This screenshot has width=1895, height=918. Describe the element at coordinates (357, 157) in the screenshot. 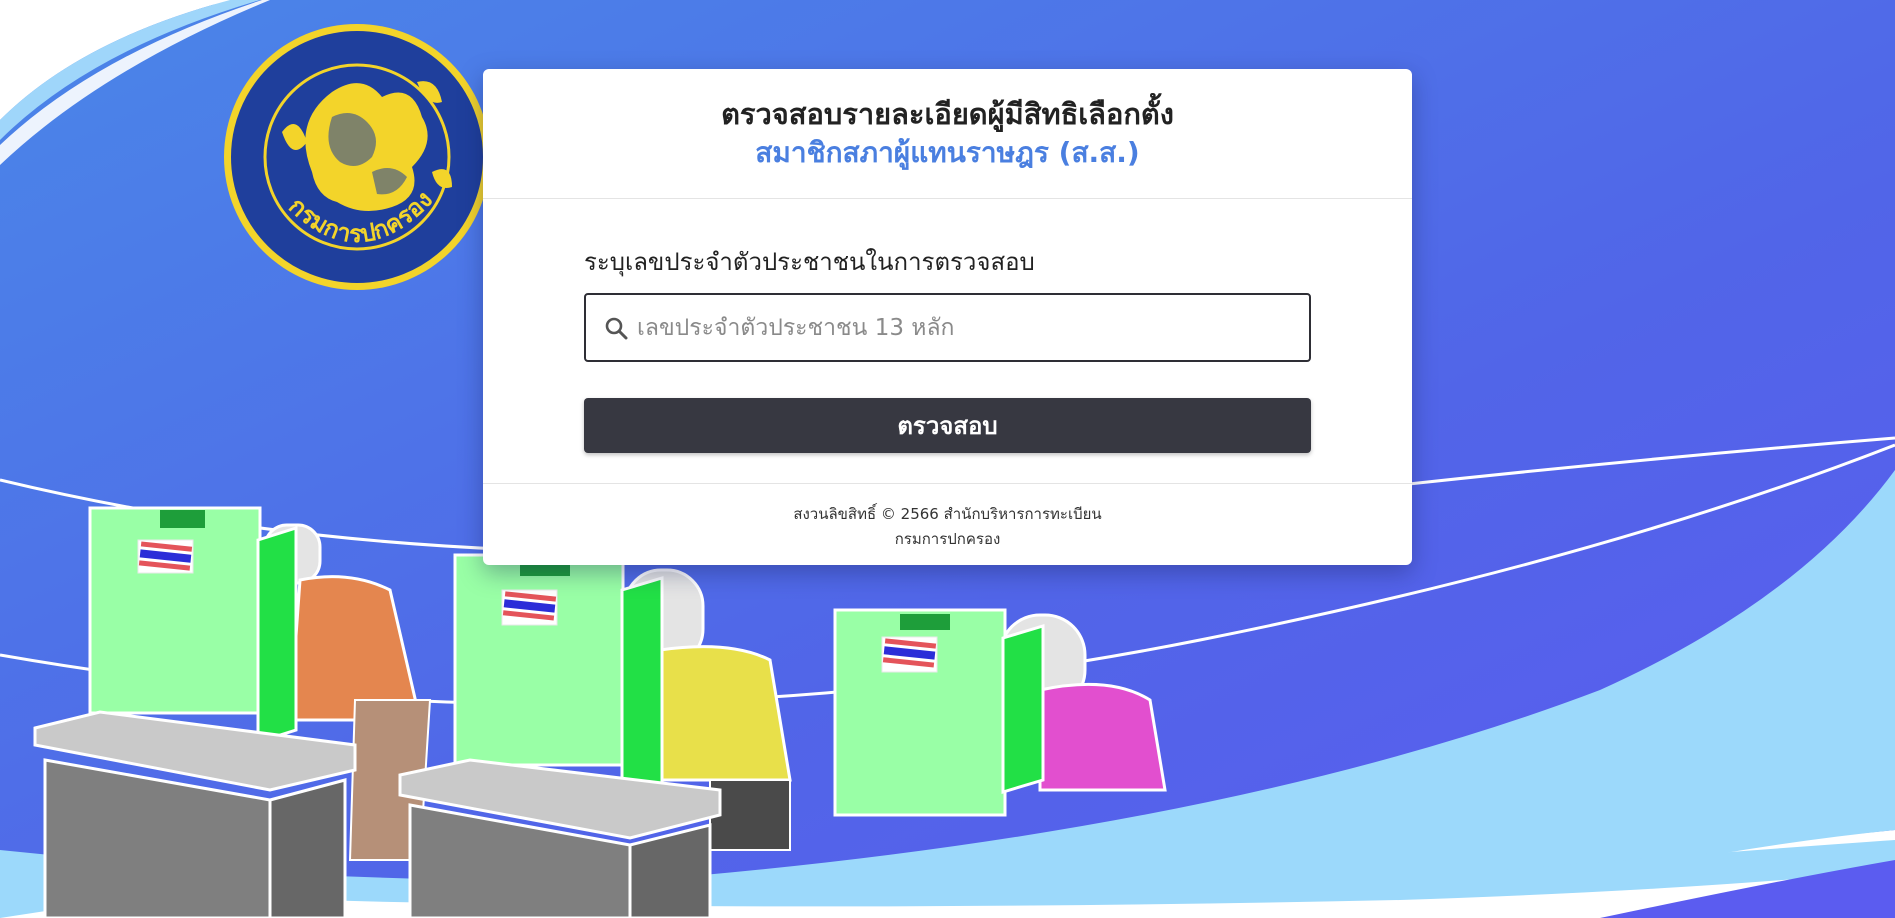

I see `department-seal-icon: กรมการปกครอง` at that location.